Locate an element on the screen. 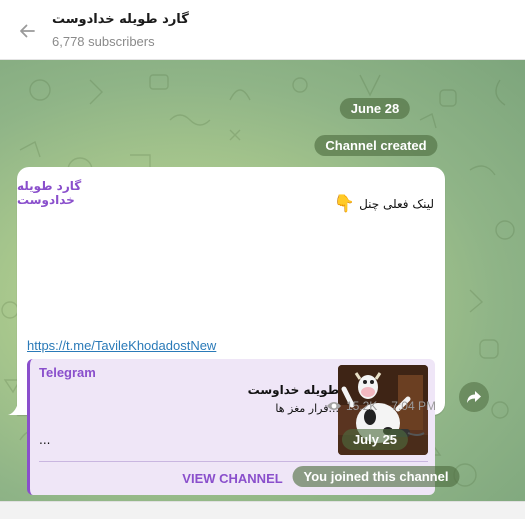 The height and width of the screenshot is (519, 525). preview-divider is located at coordinates (233, 461).